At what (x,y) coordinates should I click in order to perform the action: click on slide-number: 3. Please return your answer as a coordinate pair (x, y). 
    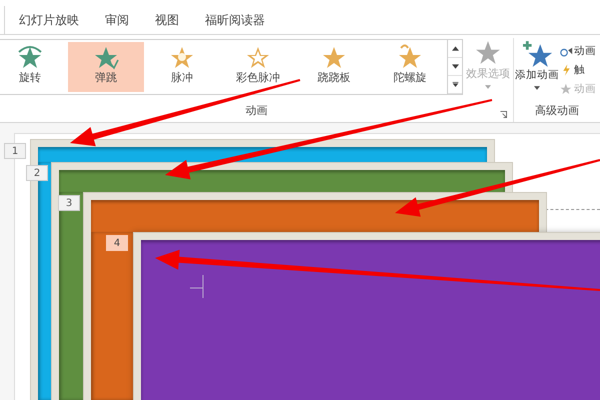
    Looking at the image, I should click on (69, 203).